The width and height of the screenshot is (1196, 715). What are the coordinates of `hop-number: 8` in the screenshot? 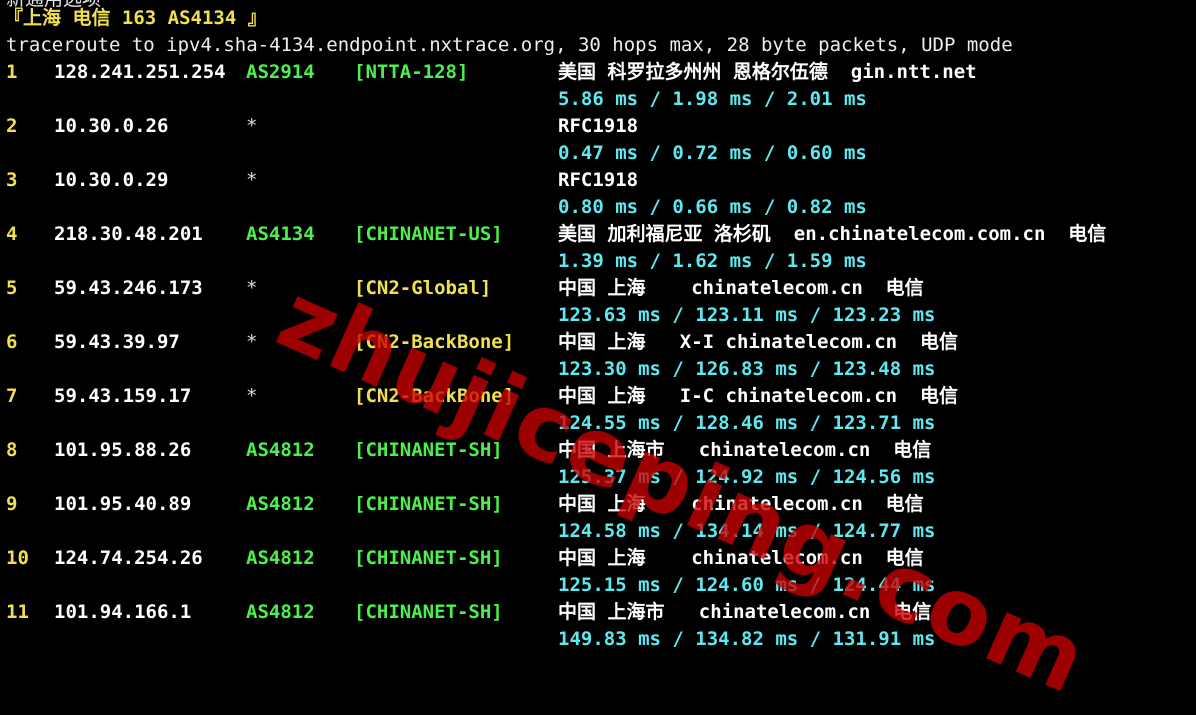 It's located at (12, 450).